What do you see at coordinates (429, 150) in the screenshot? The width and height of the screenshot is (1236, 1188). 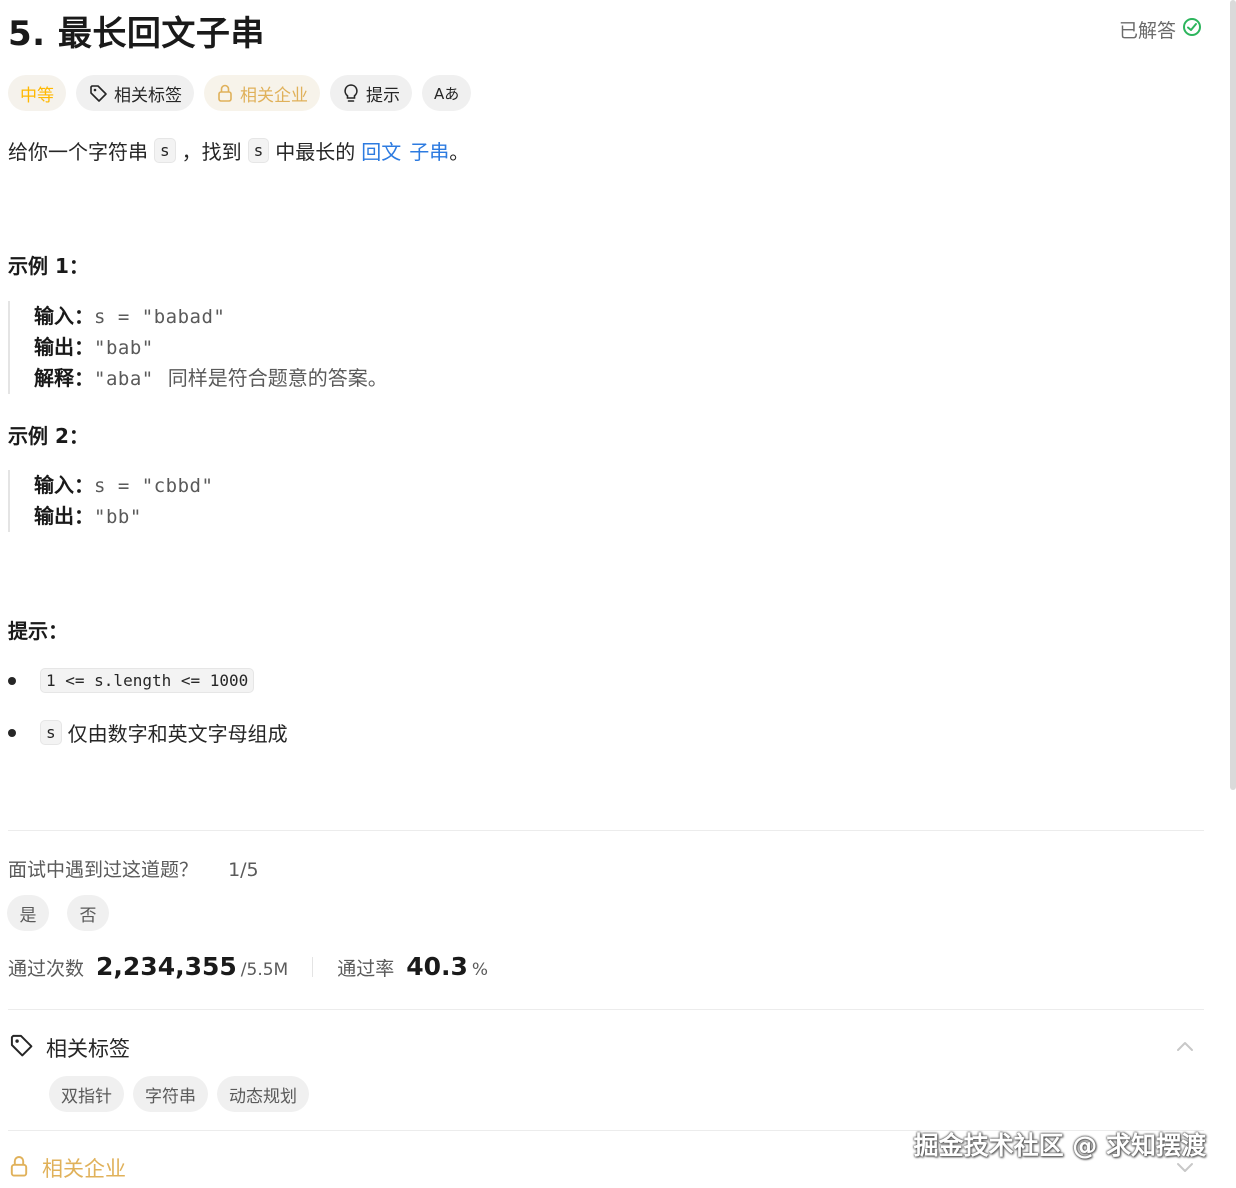 I see `substring-link: 子串` at bounding box center [429, 150].